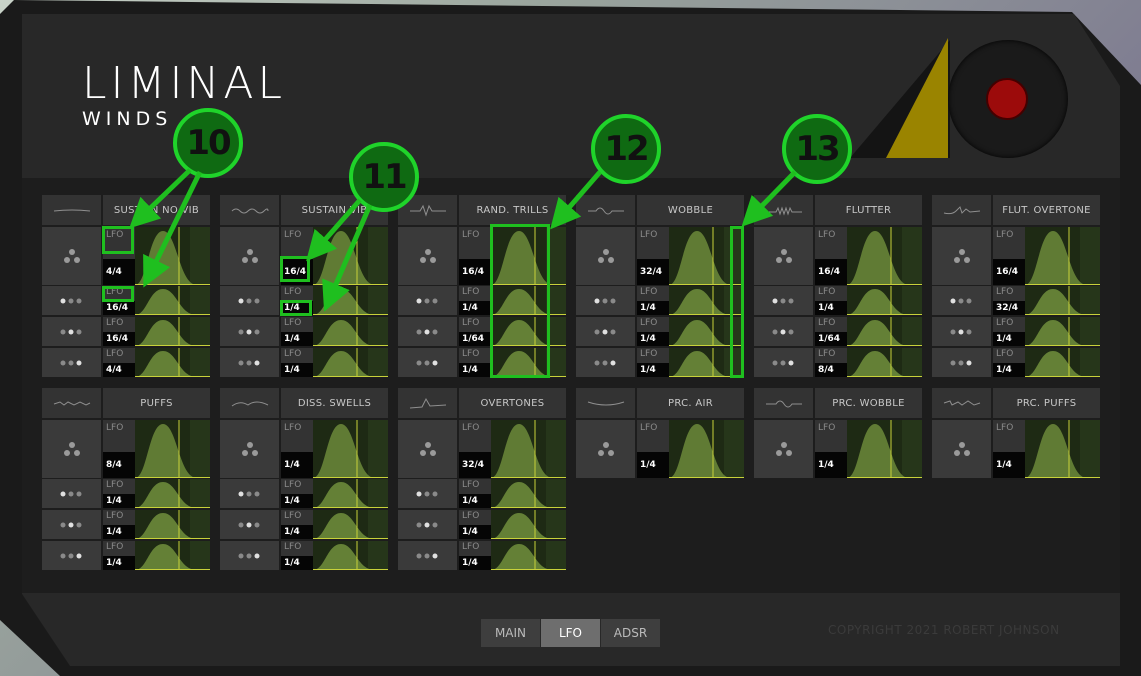  What do you see at coordinates (119, 362) in the screenshot?
I see `lfo-toggle: LFO 4/4` at bounding box center [119, 362].